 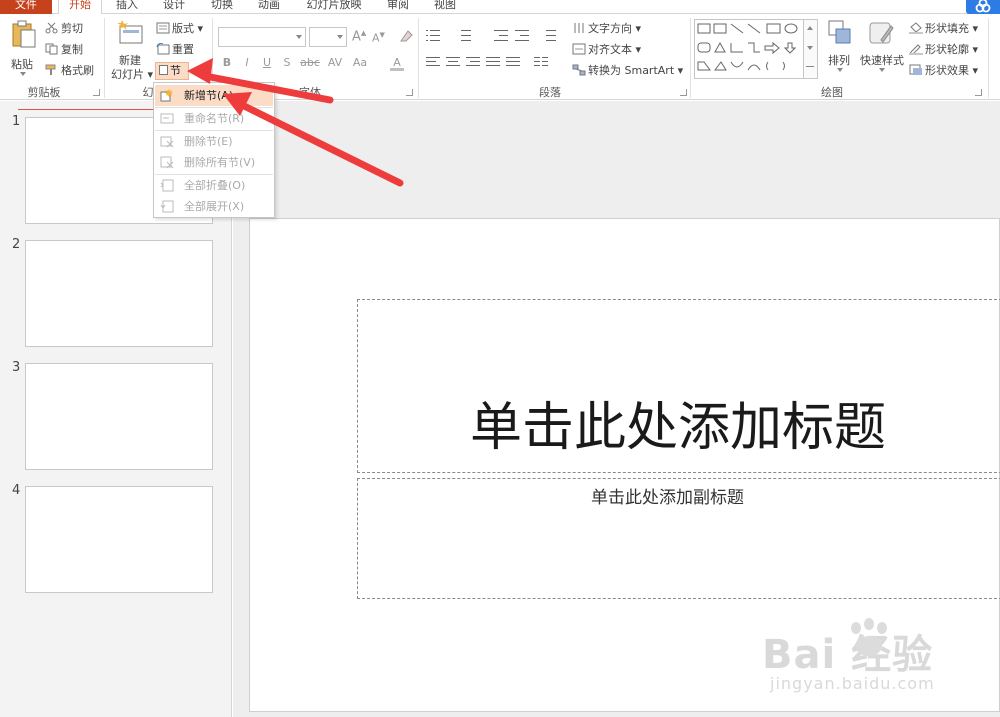 I want to click on reset-button: 重置, so click(x=175, y=50).